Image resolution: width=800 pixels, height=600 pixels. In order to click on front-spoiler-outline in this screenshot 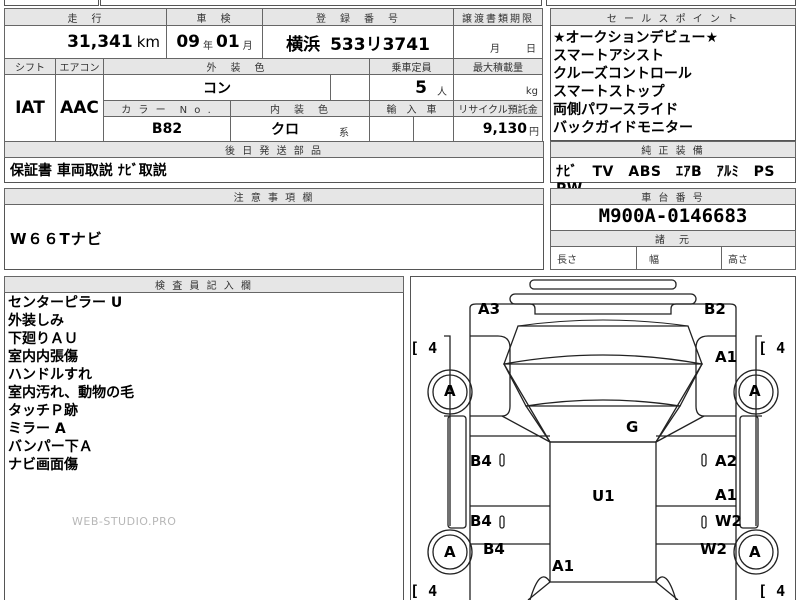, I will do `click(603, 284)`.